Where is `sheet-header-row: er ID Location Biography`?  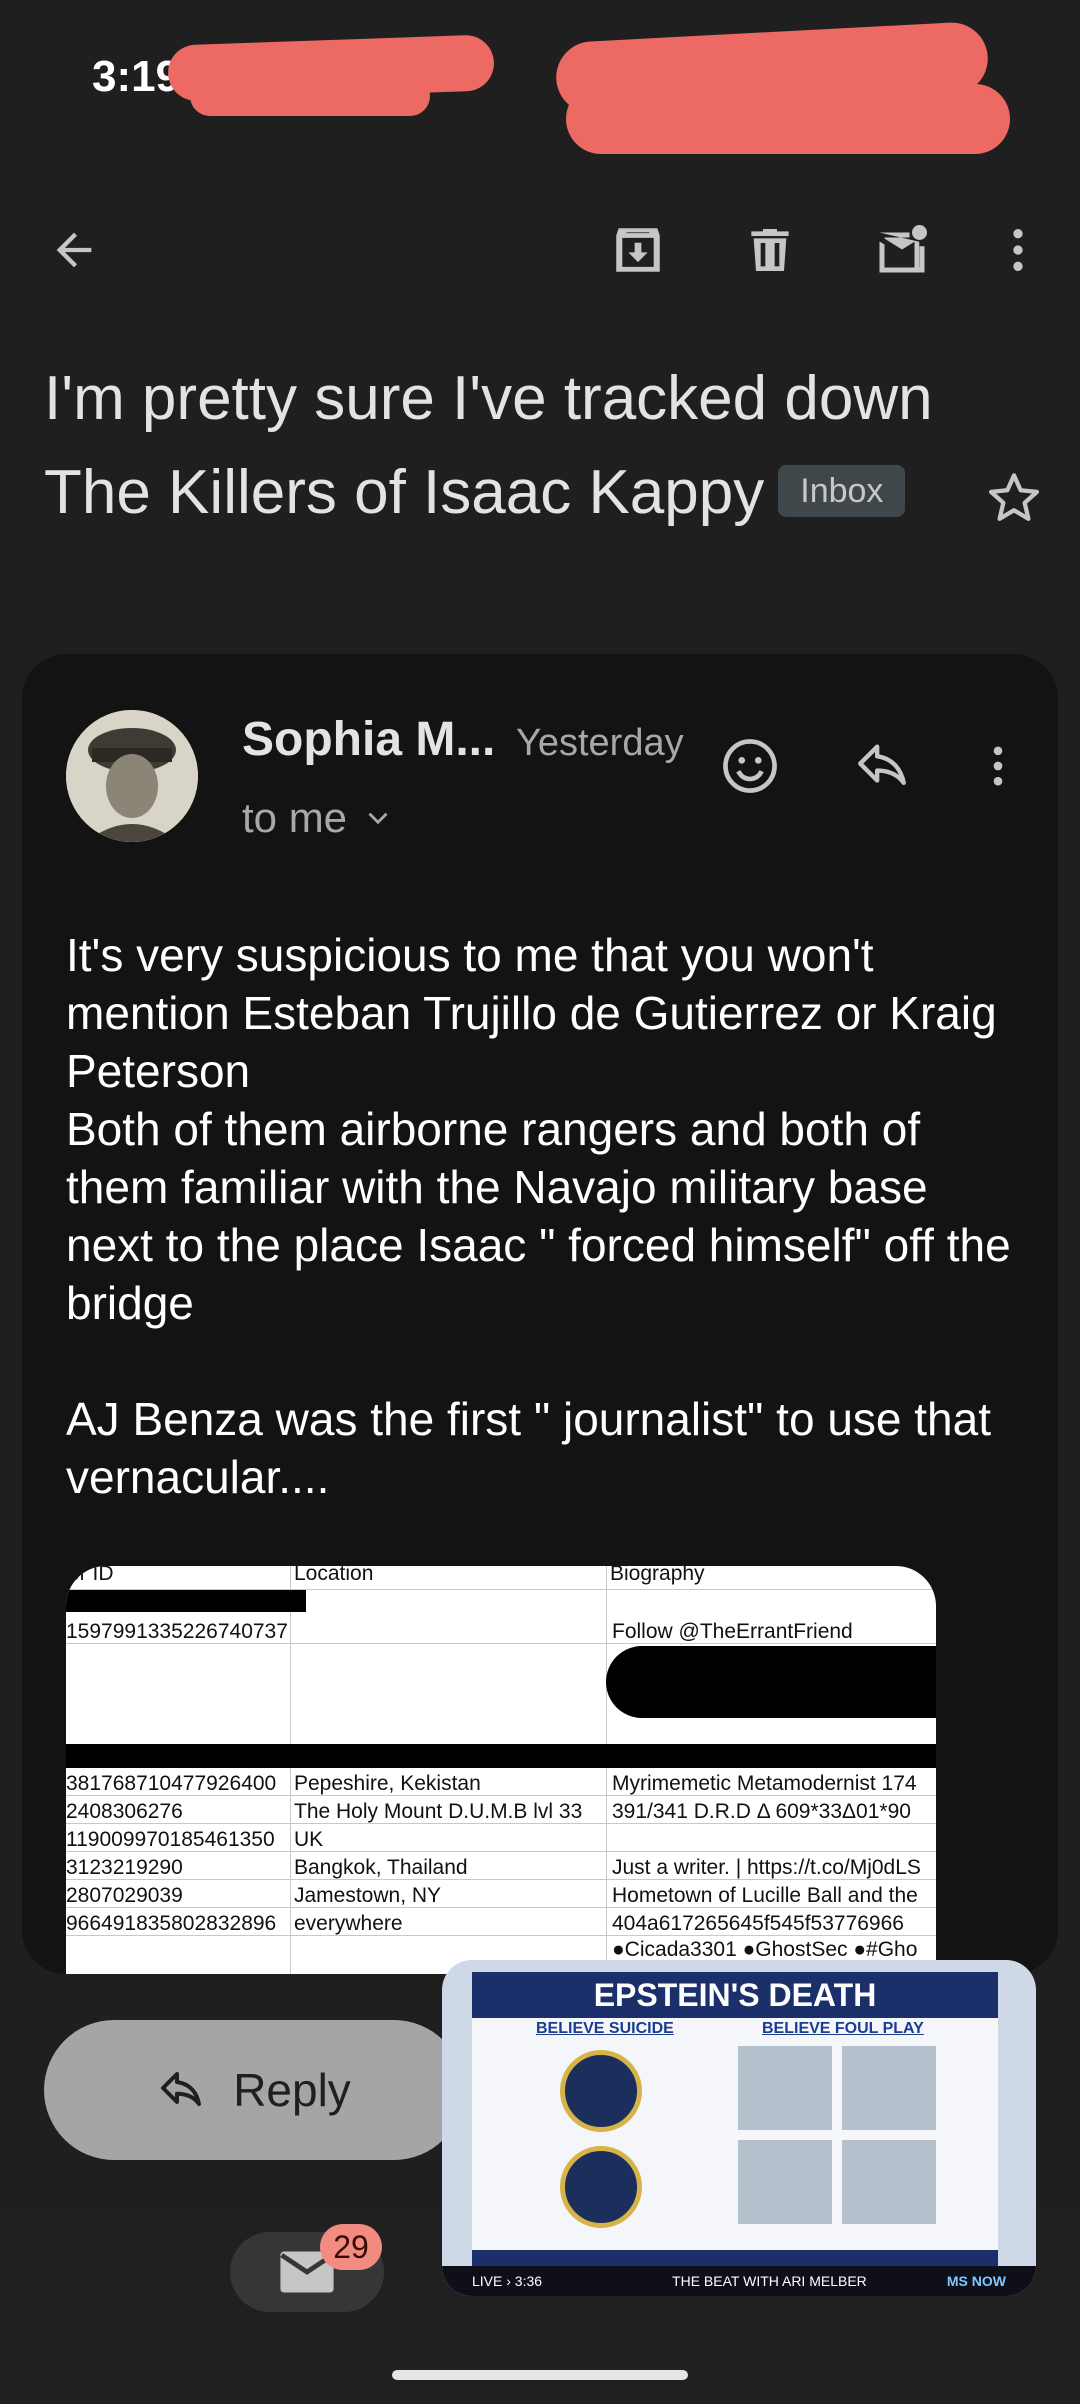
sheet-header-row: er ID Location Biography is located at coordinates (501, 1578).